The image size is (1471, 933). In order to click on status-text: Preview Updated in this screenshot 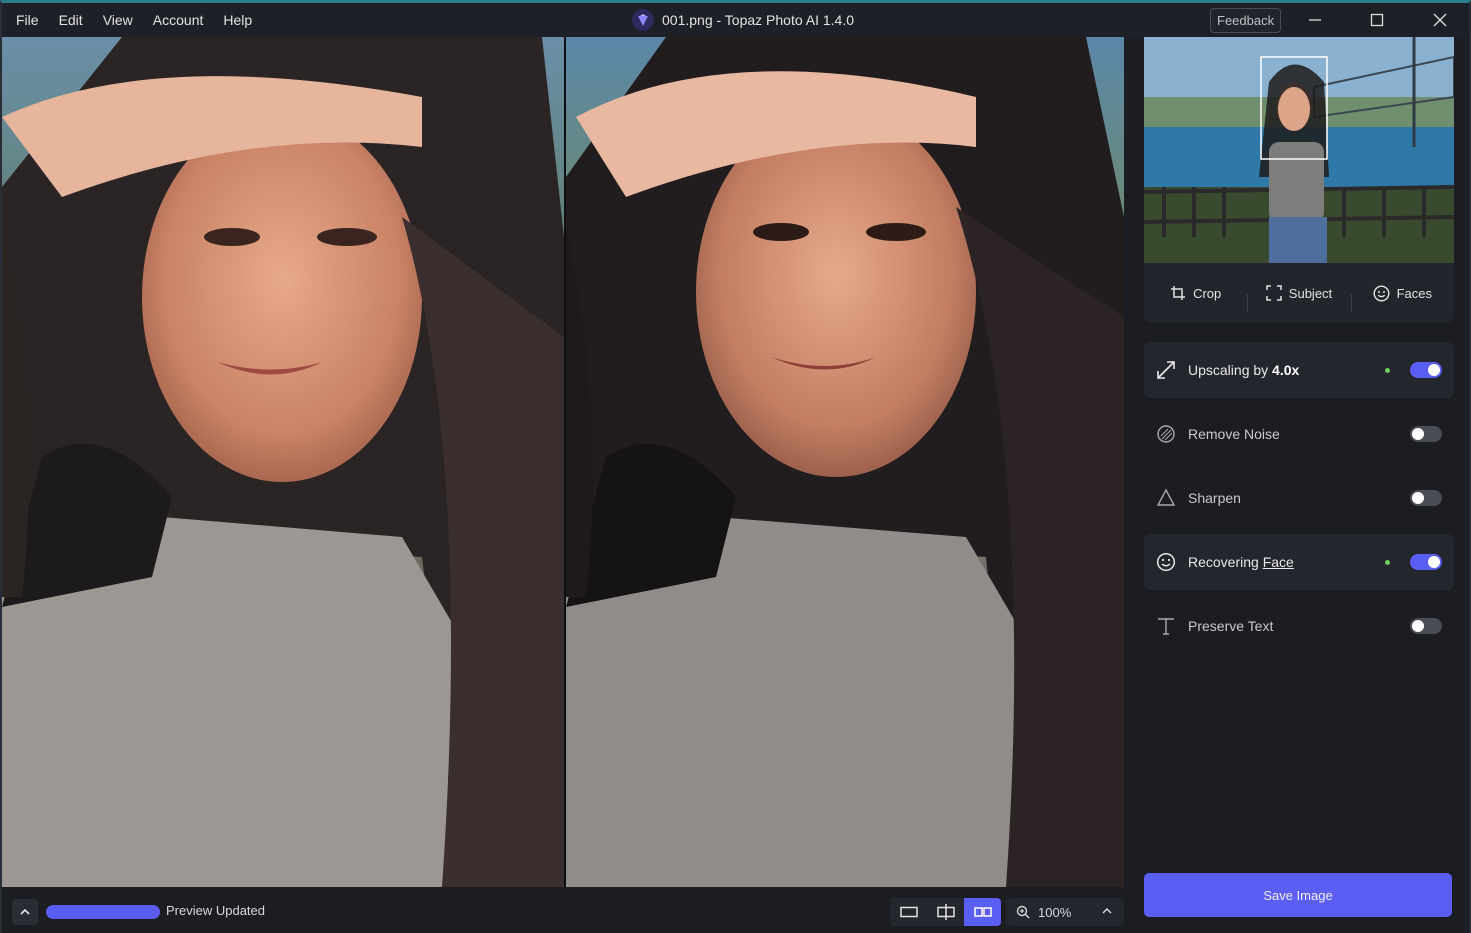, I will do `click(215, 910)`.